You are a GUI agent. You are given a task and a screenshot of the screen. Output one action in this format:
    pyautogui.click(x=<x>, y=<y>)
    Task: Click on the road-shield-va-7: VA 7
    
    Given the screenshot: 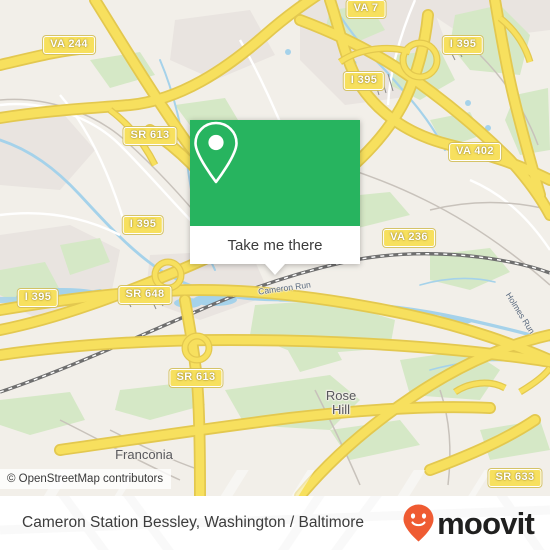 What is the action you would take?
    pyautogui.click(x=366, y=9)
    